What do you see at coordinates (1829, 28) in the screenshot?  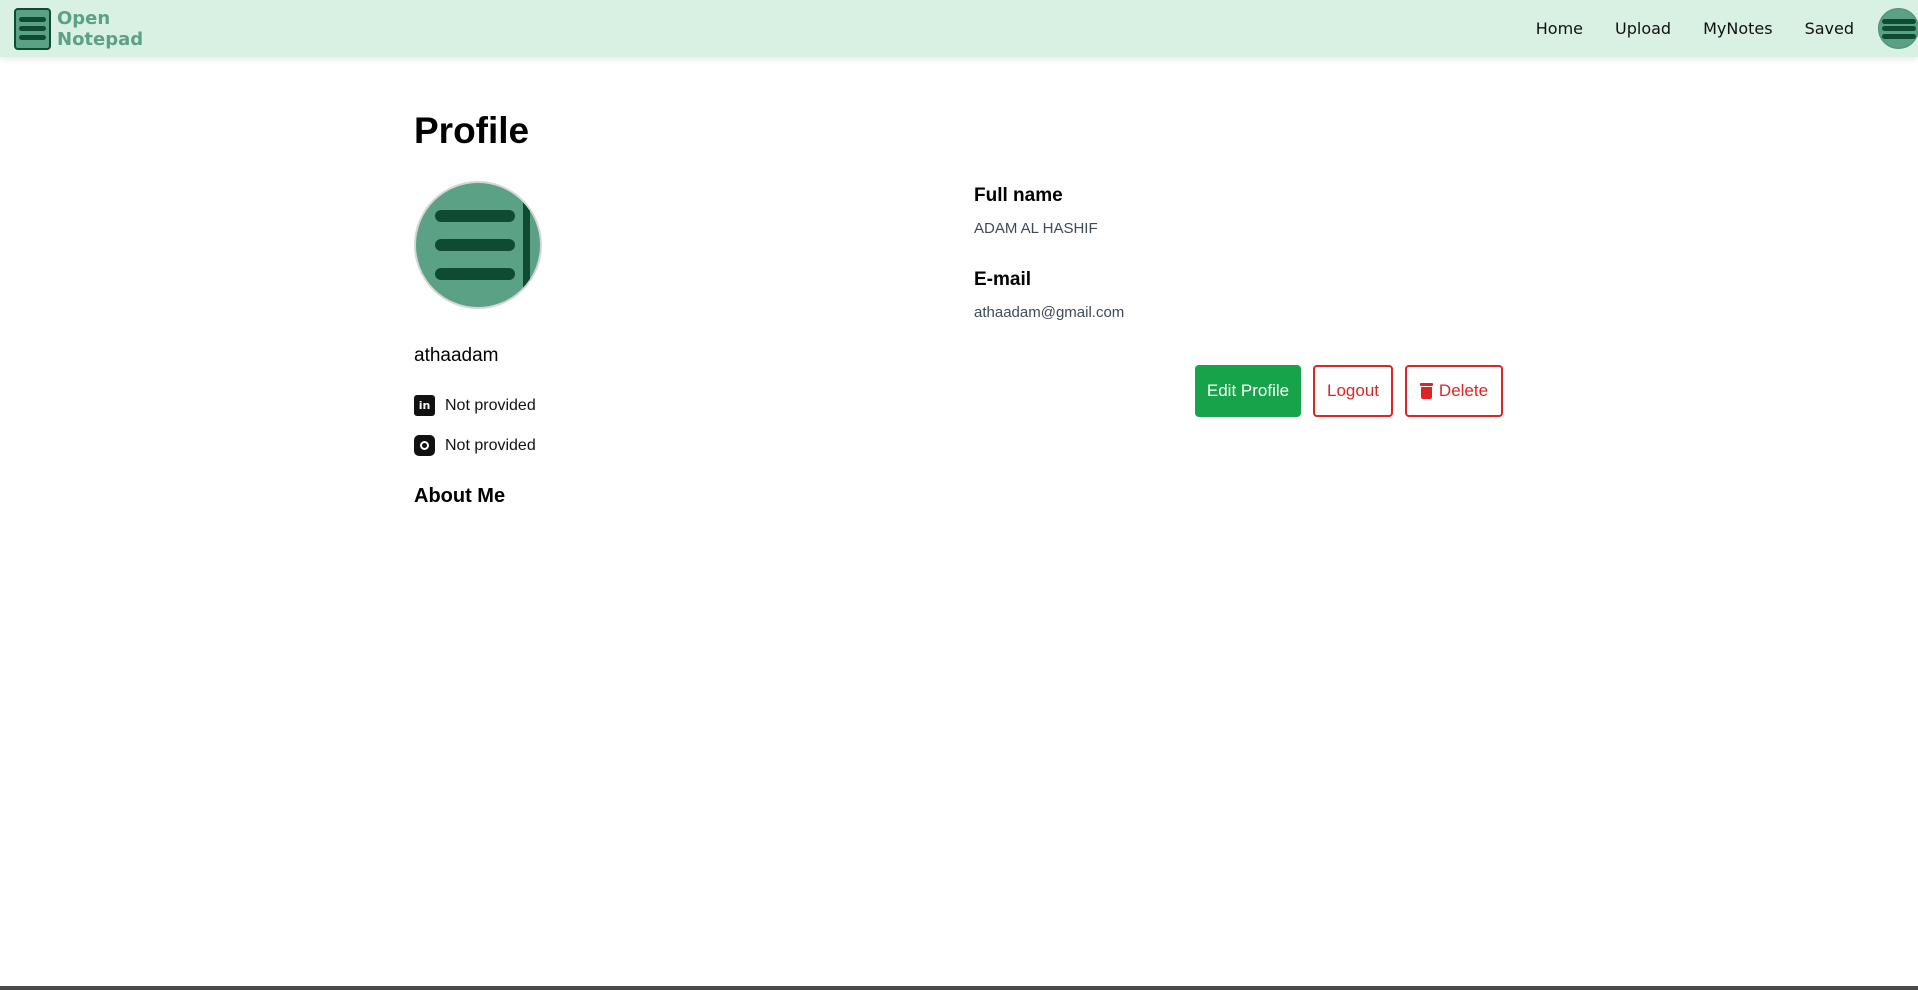 I see `nav-link-saved: Saved` at bounding box center [1829, 28].